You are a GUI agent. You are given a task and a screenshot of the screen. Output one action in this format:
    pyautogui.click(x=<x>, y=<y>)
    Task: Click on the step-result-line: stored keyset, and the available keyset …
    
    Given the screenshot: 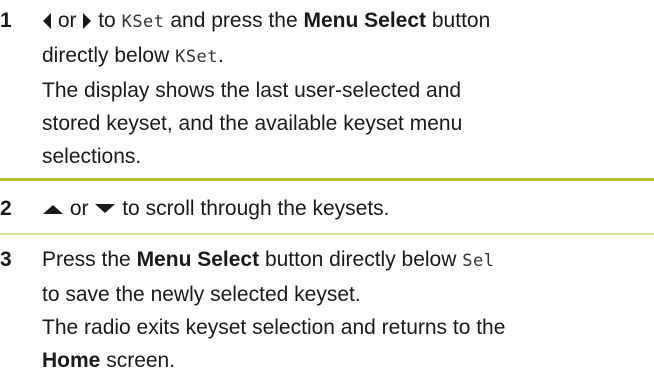 What is the action you would take?
    pyautogui.click(x=252, y=123)
    